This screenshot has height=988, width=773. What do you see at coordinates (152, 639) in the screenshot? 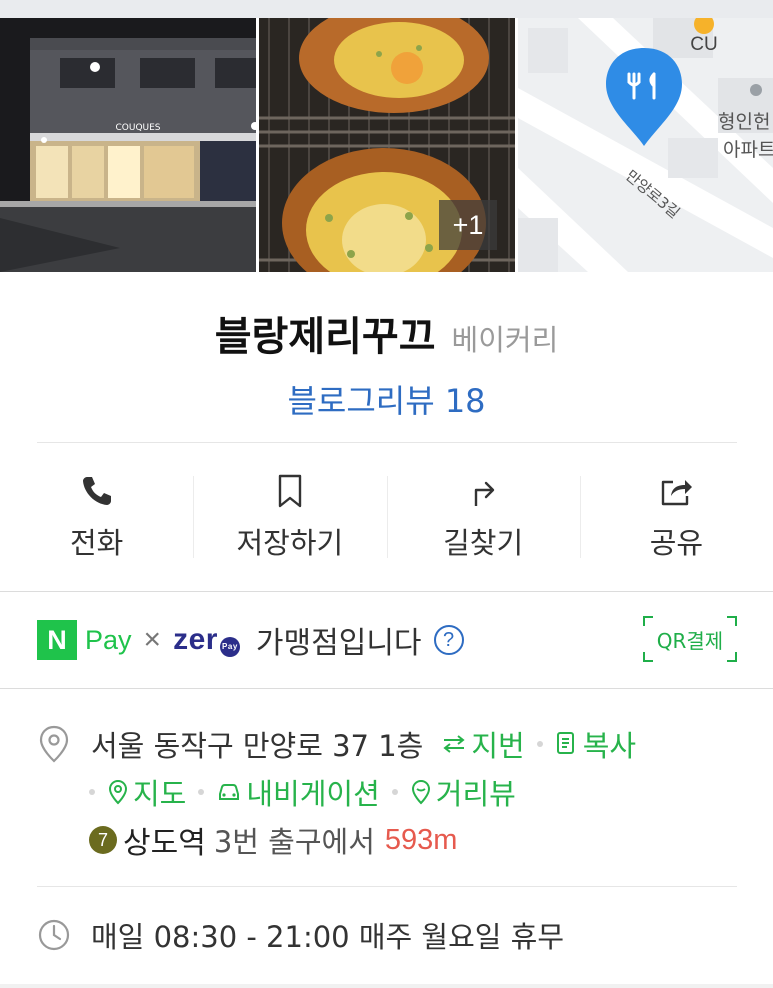
I see `times-sign: ×` at bounding box center [152, 639].